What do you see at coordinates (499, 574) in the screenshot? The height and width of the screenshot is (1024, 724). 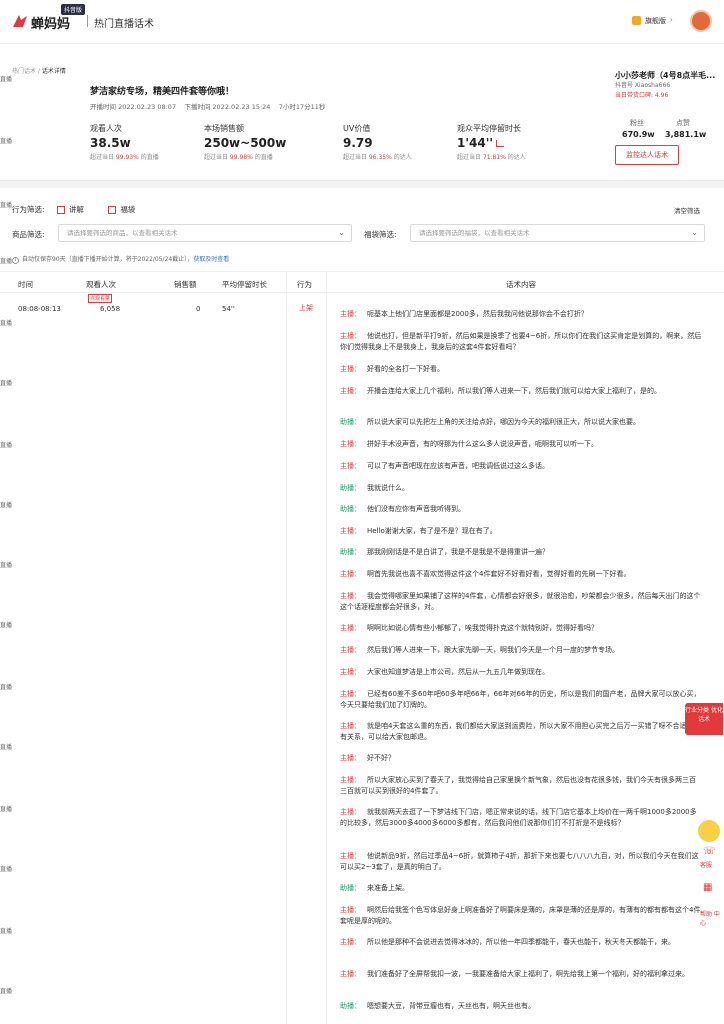 I see `script-line-text: 啊首先我说也喜不喜欢觉得这件这个4件套好不好看好看，觉得好看的先刷一下好看。` at bounding box center [499, 574].